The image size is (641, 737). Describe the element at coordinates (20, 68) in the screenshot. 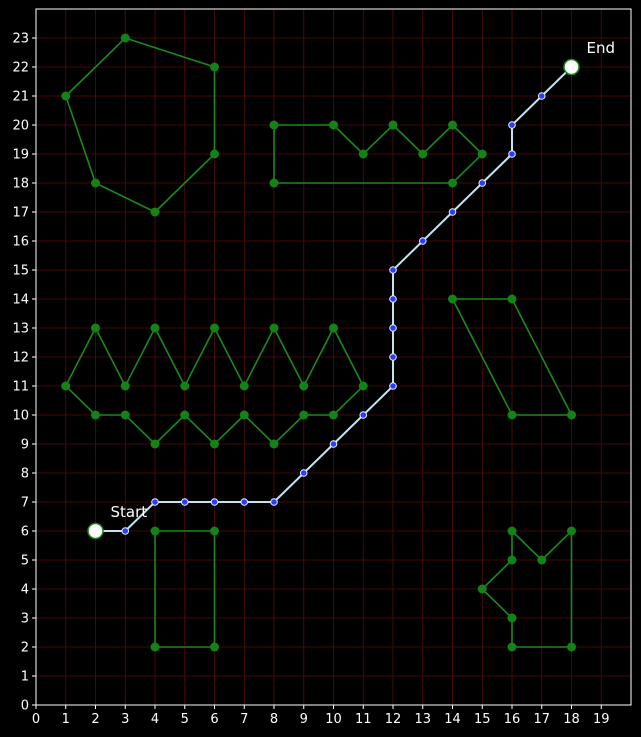

I see `y-tick-label: 22` at that location.